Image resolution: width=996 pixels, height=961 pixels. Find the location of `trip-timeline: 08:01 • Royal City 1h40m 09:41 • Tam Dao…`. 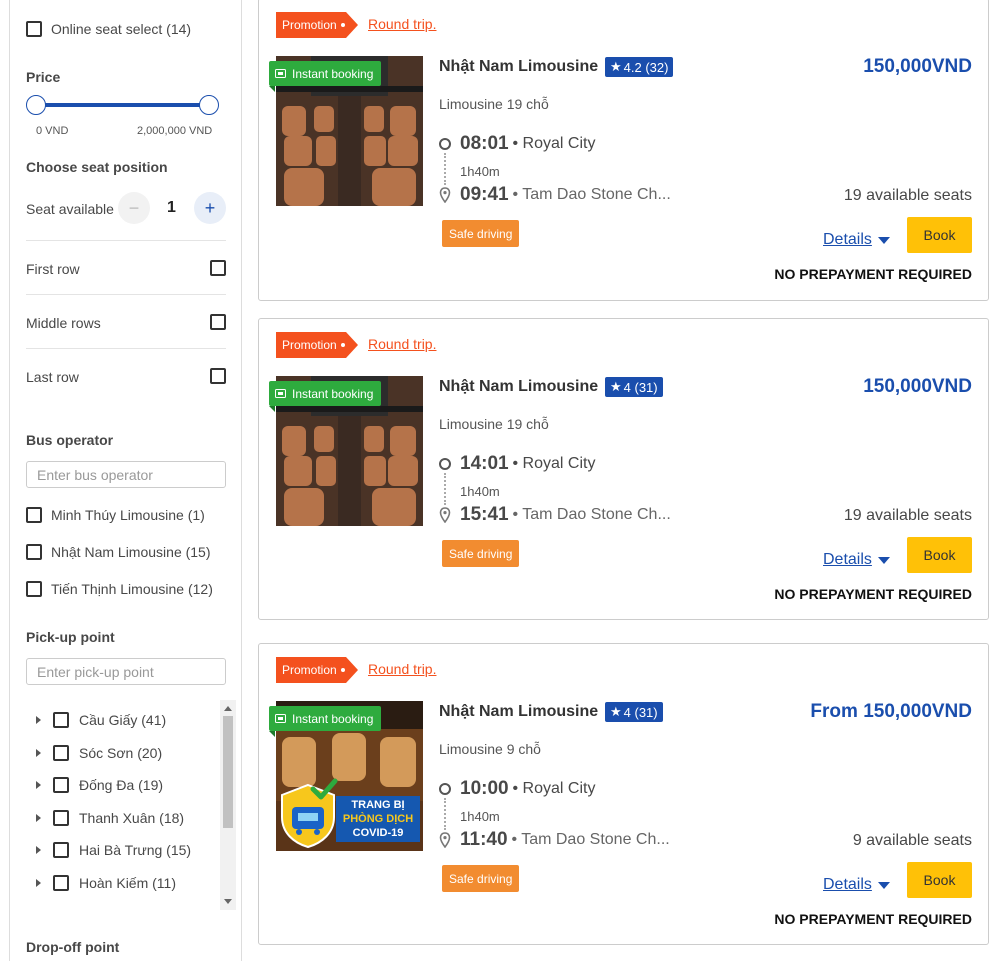

trip-timeline: 08:01 • Royal City 1h40m 09:41 • Tam Dao… is located at coordinates (555, 169).